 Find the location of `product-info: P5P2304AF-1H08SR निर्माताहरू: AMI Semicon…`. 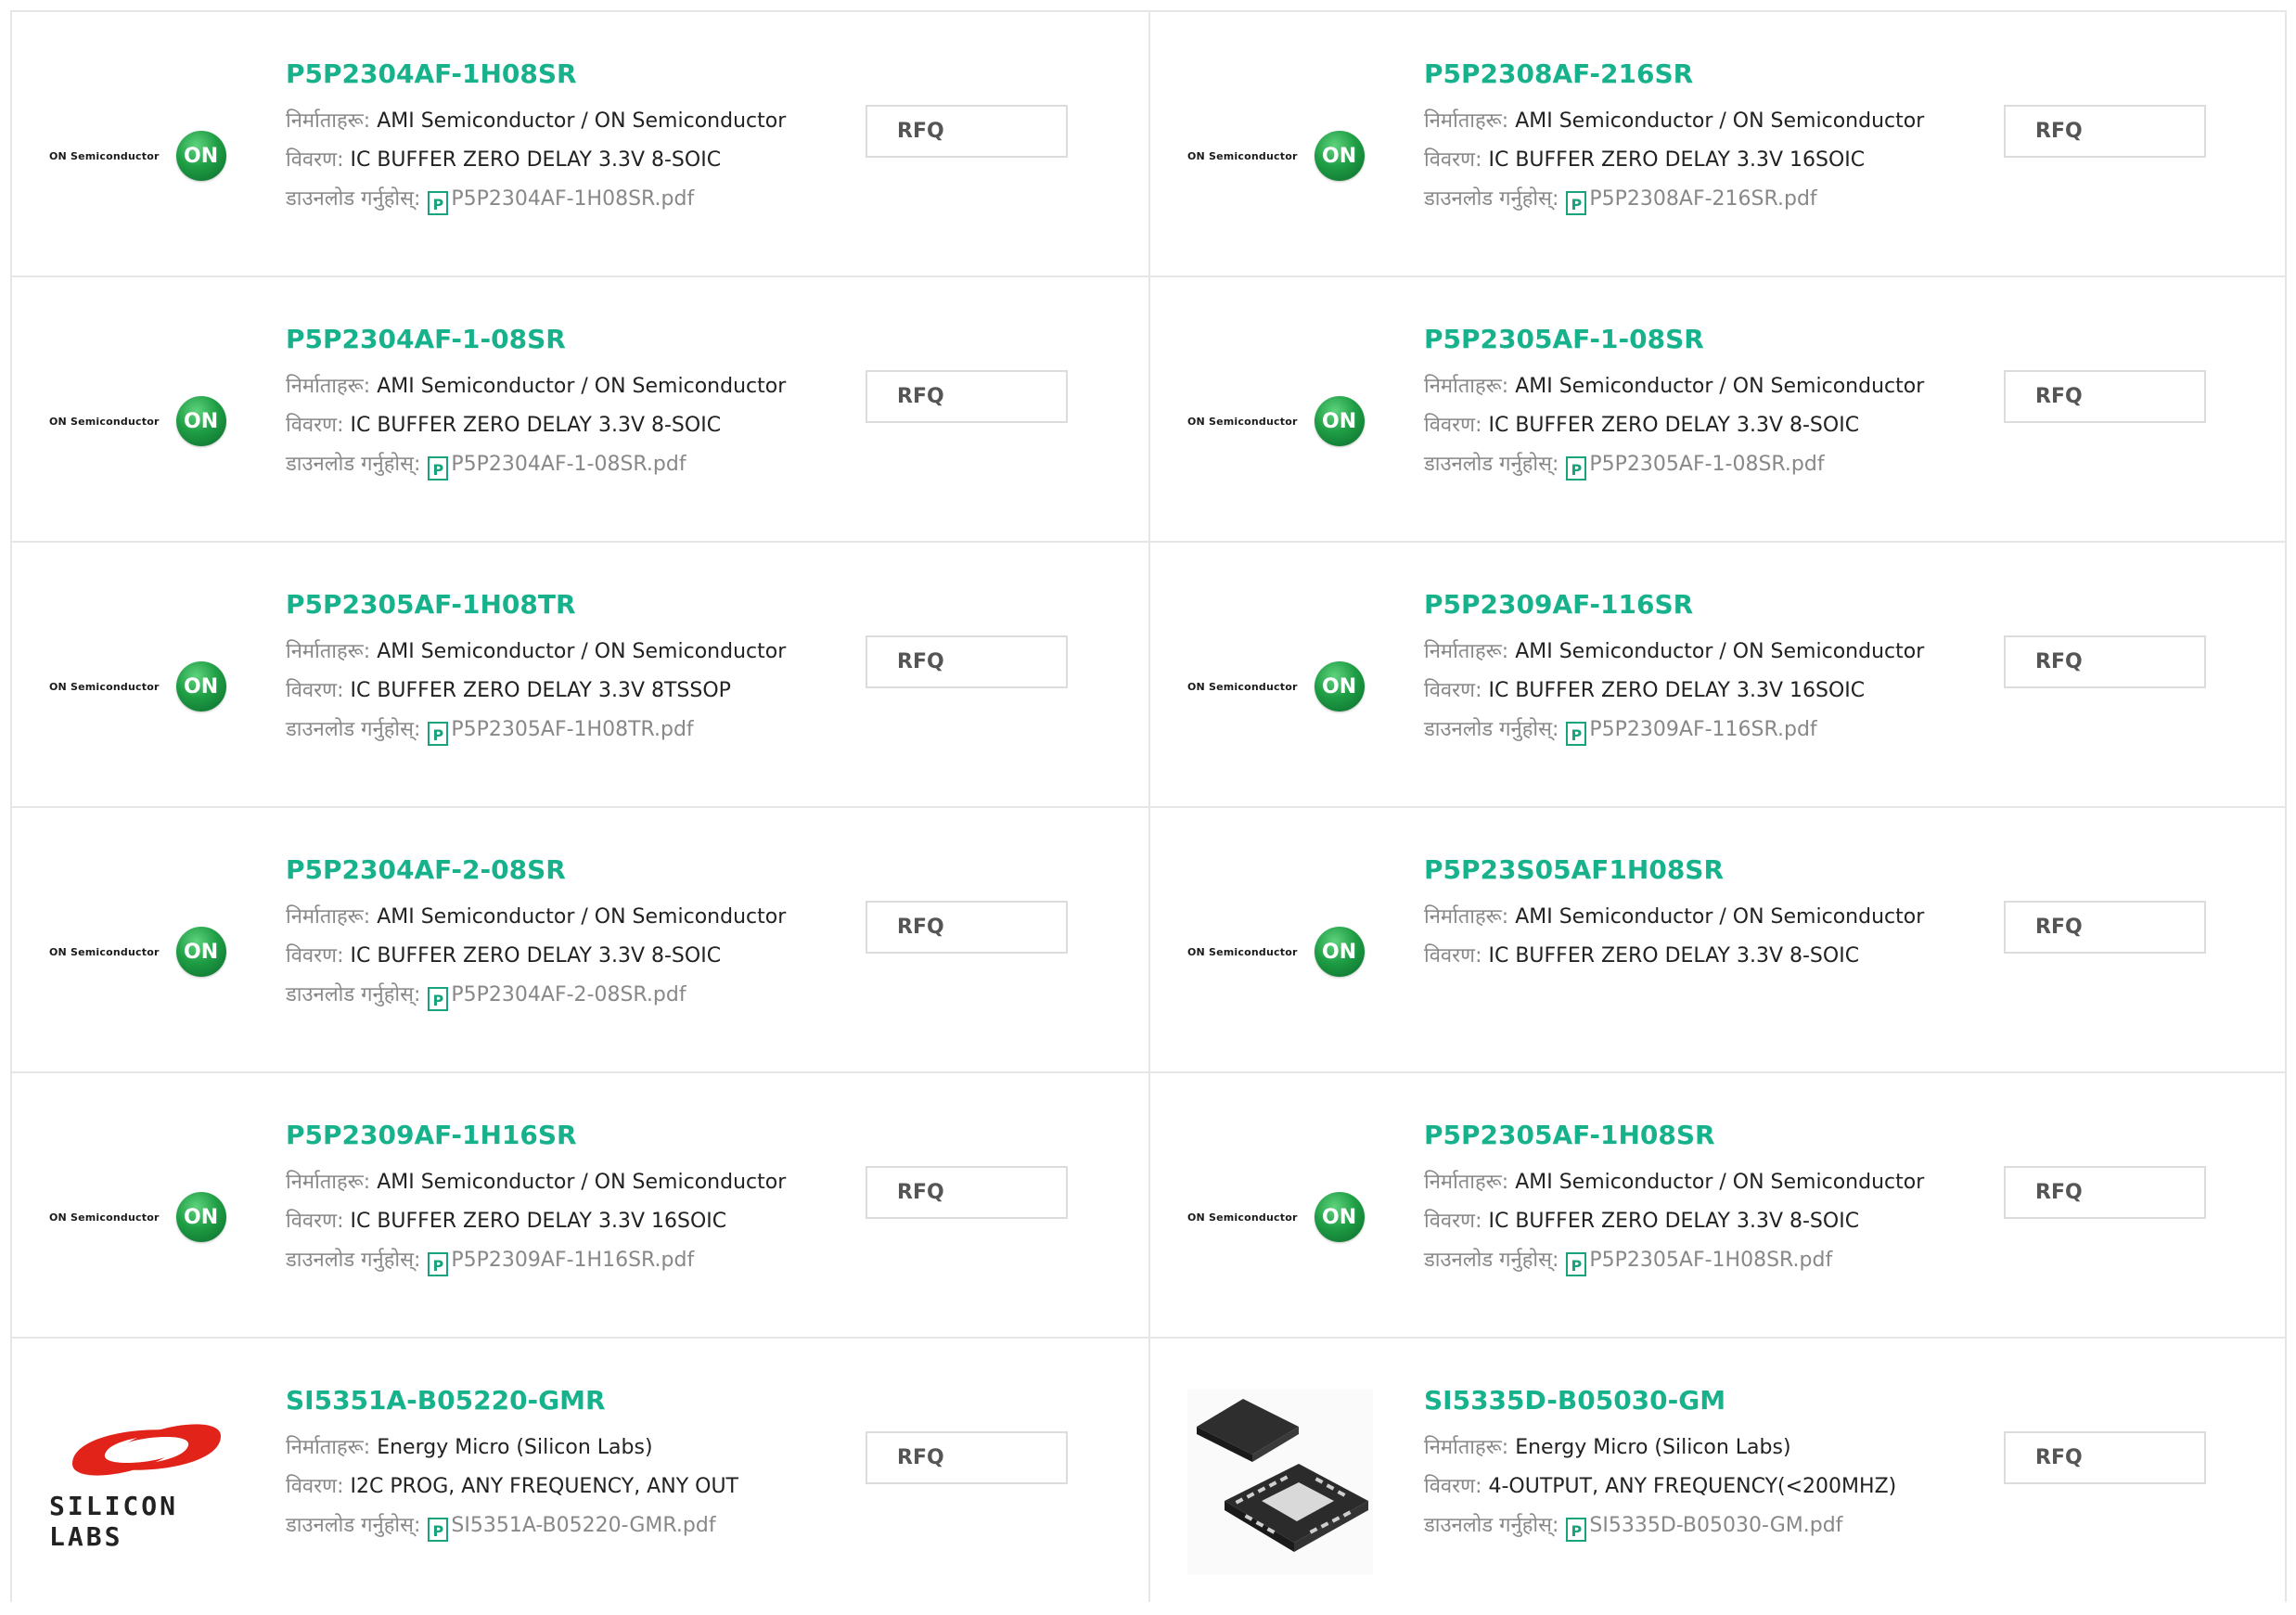

product-info: P5P2304AF-1H08SR निर्माताहरू: AMI Semicon… is located at coordinates (564, 138).